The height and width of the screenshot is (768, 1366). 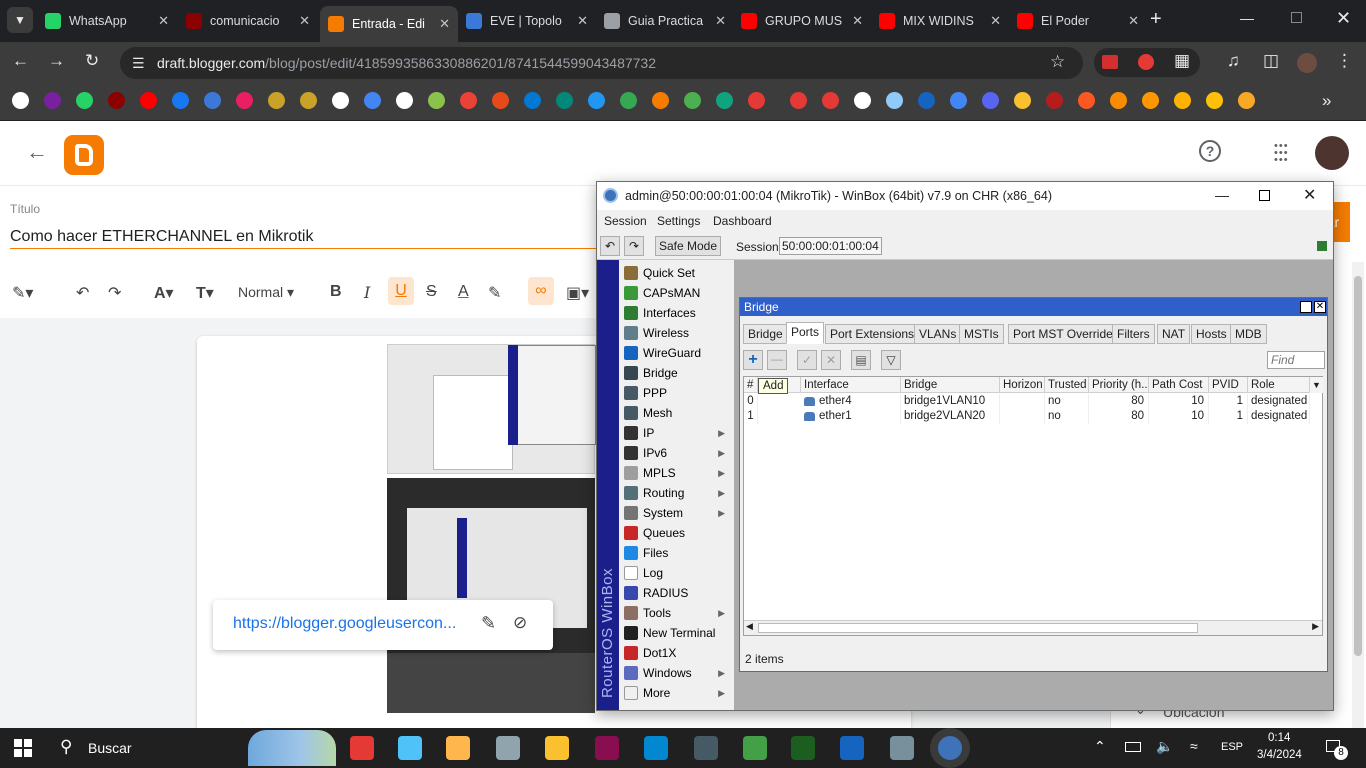 What do you see at coordinates (807, 360) in the screenshot?
I see `enable-button: ✓` at bounding box center [807, 360].